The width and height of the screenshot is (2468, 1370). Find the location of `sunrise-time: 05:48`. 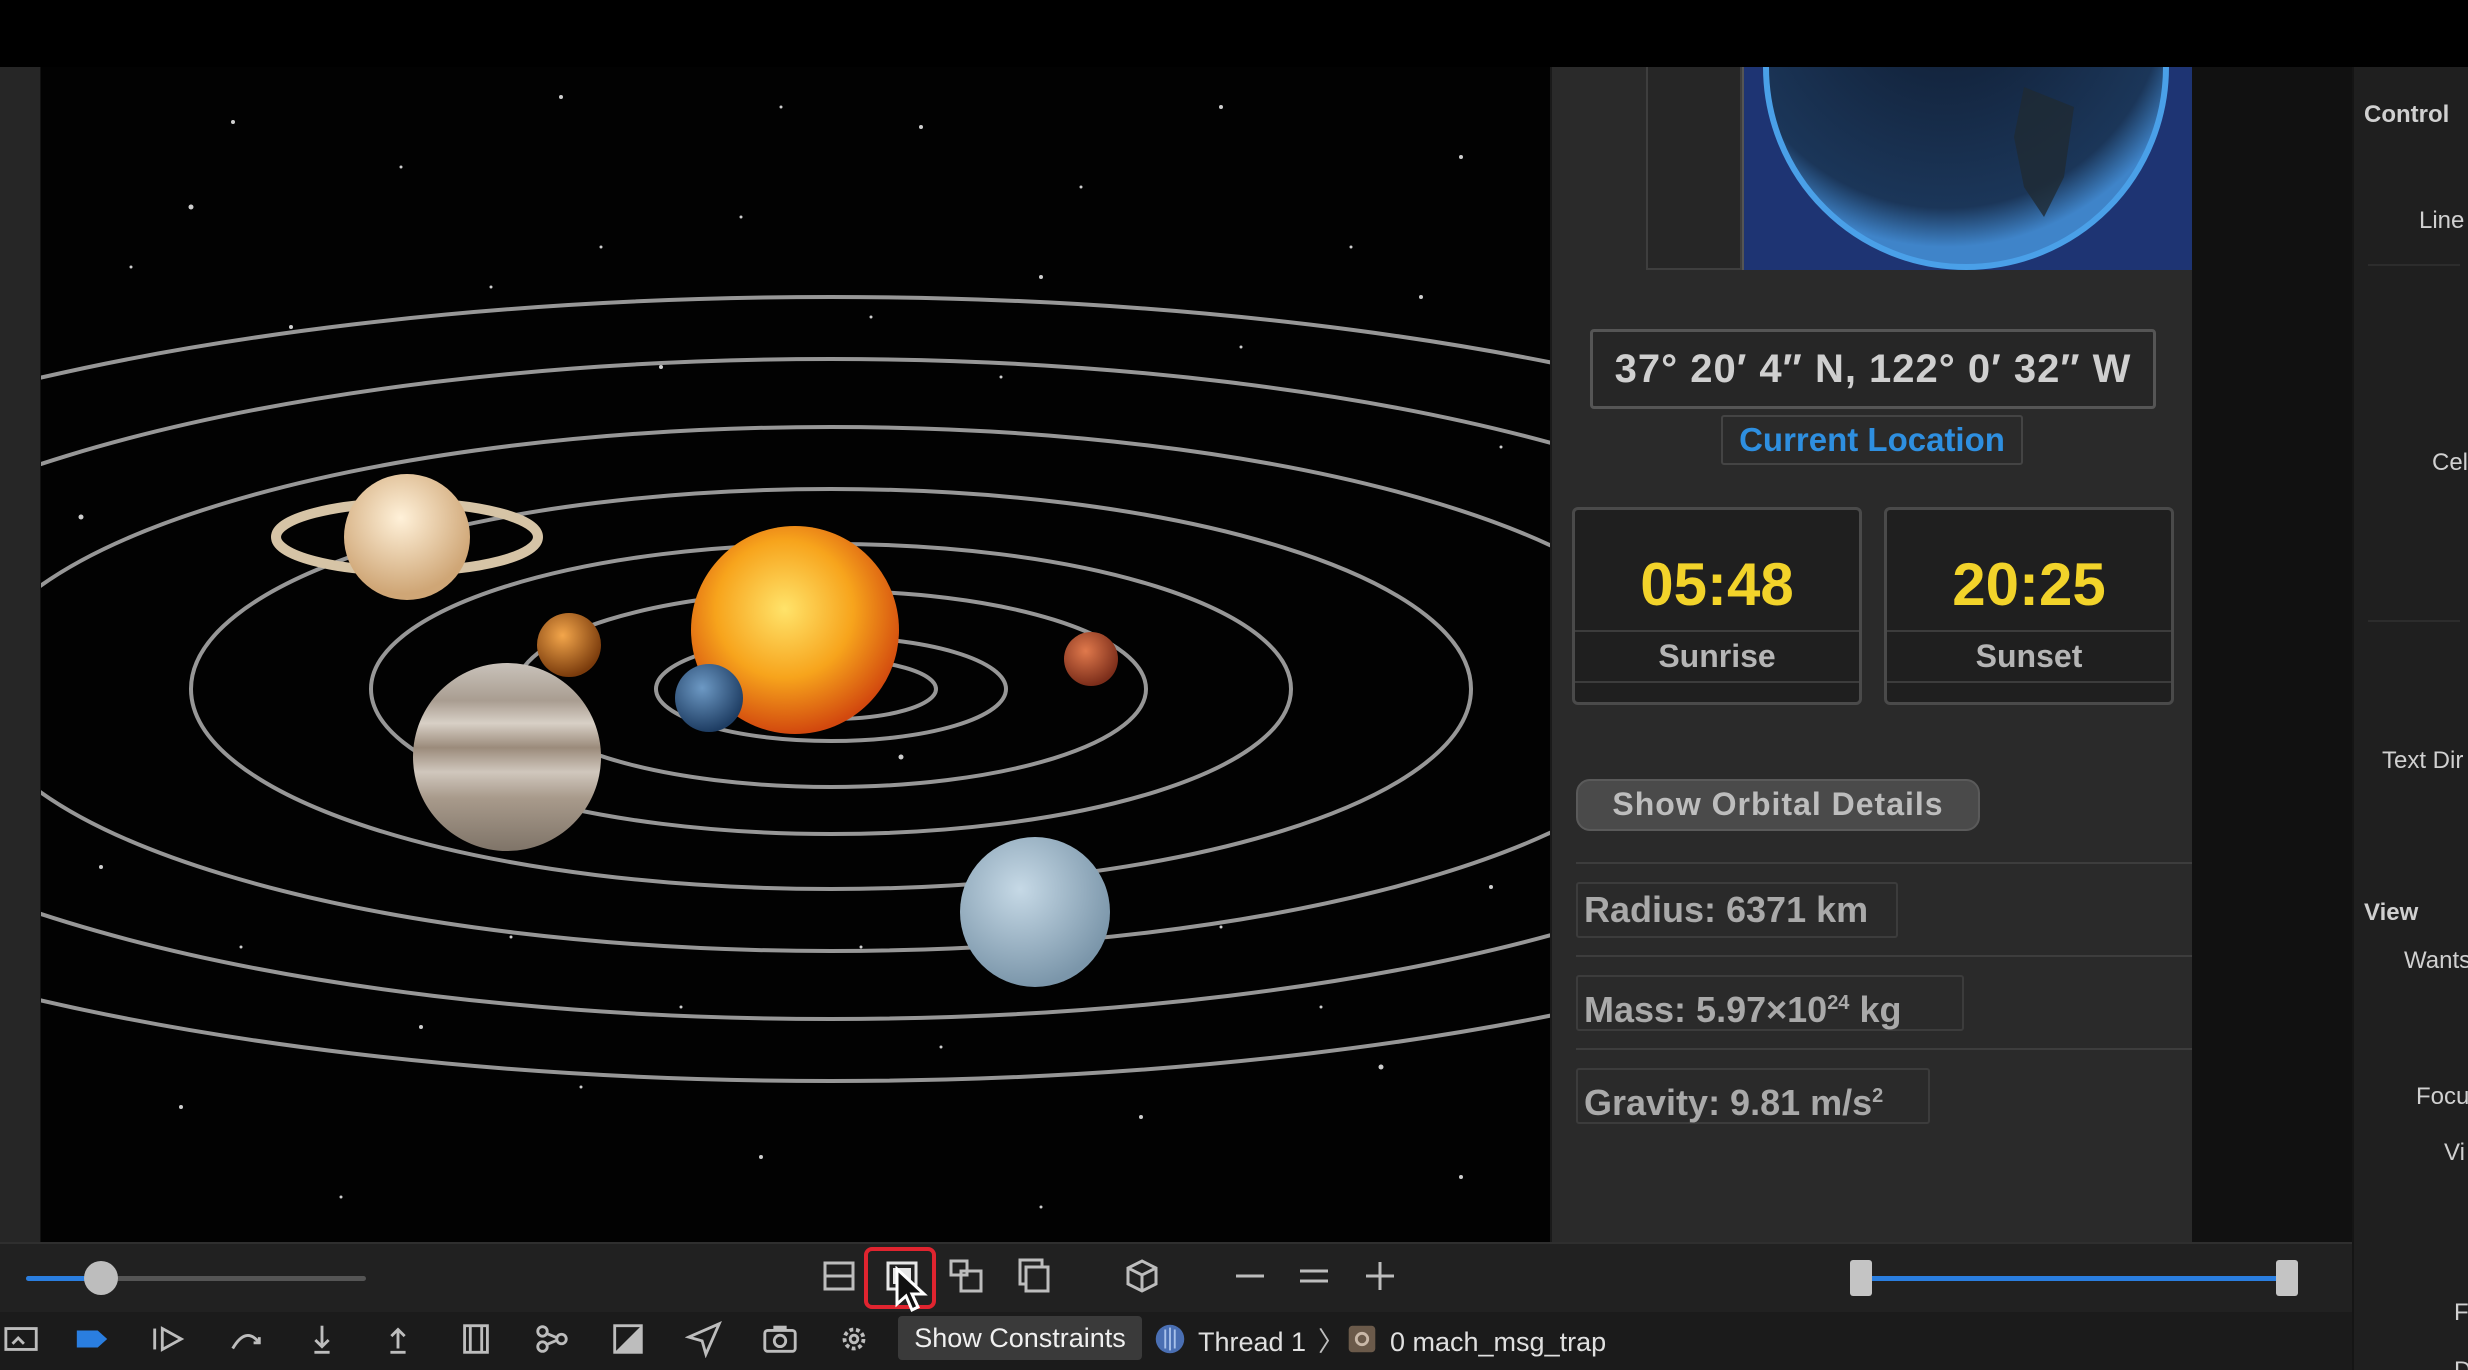

sunrise-time: 05:48 is located at coordinates (1717, 584).